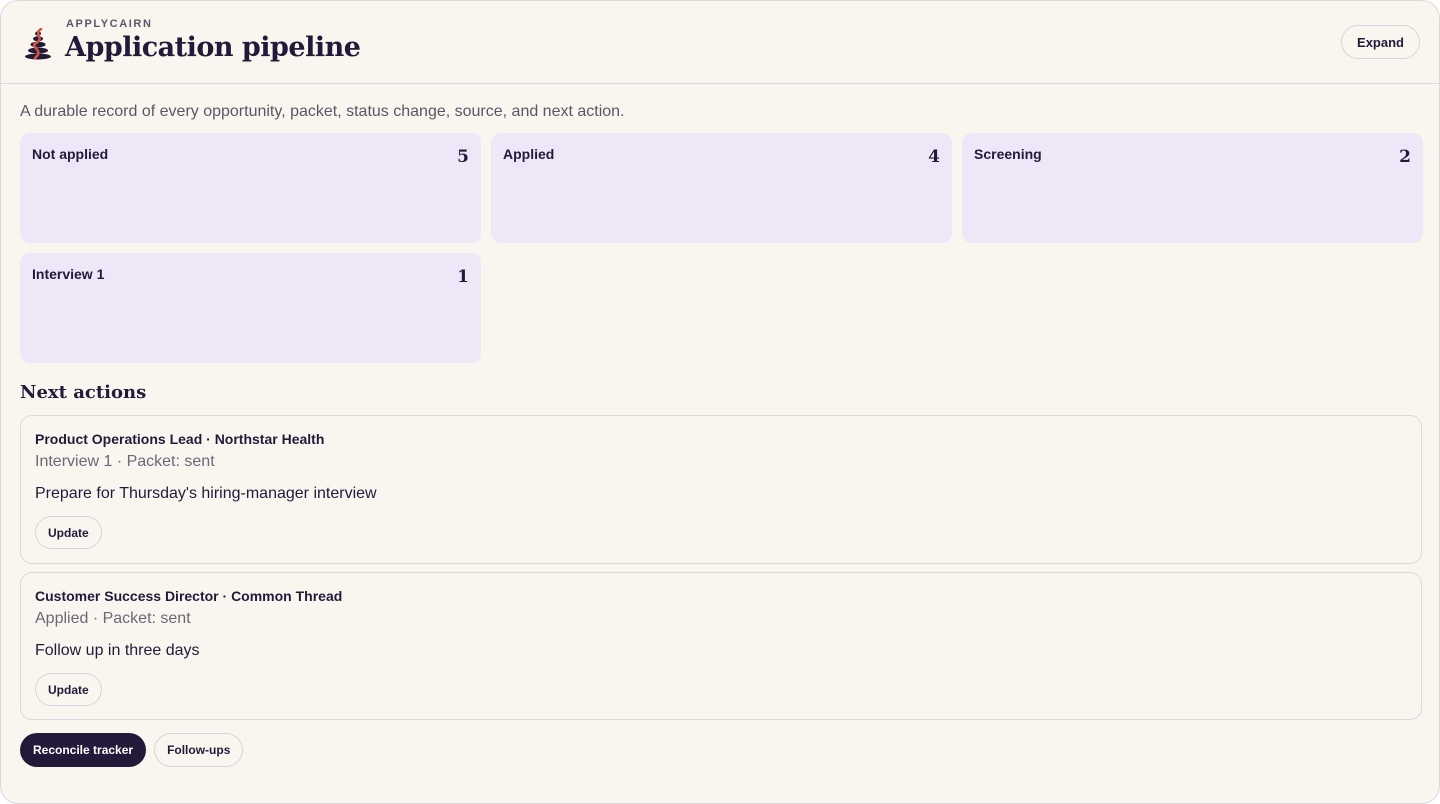 The height and width of the screenshot is (804, 1440). I want to click on stage-card-screening: Screening 2, so click(1192, 188).